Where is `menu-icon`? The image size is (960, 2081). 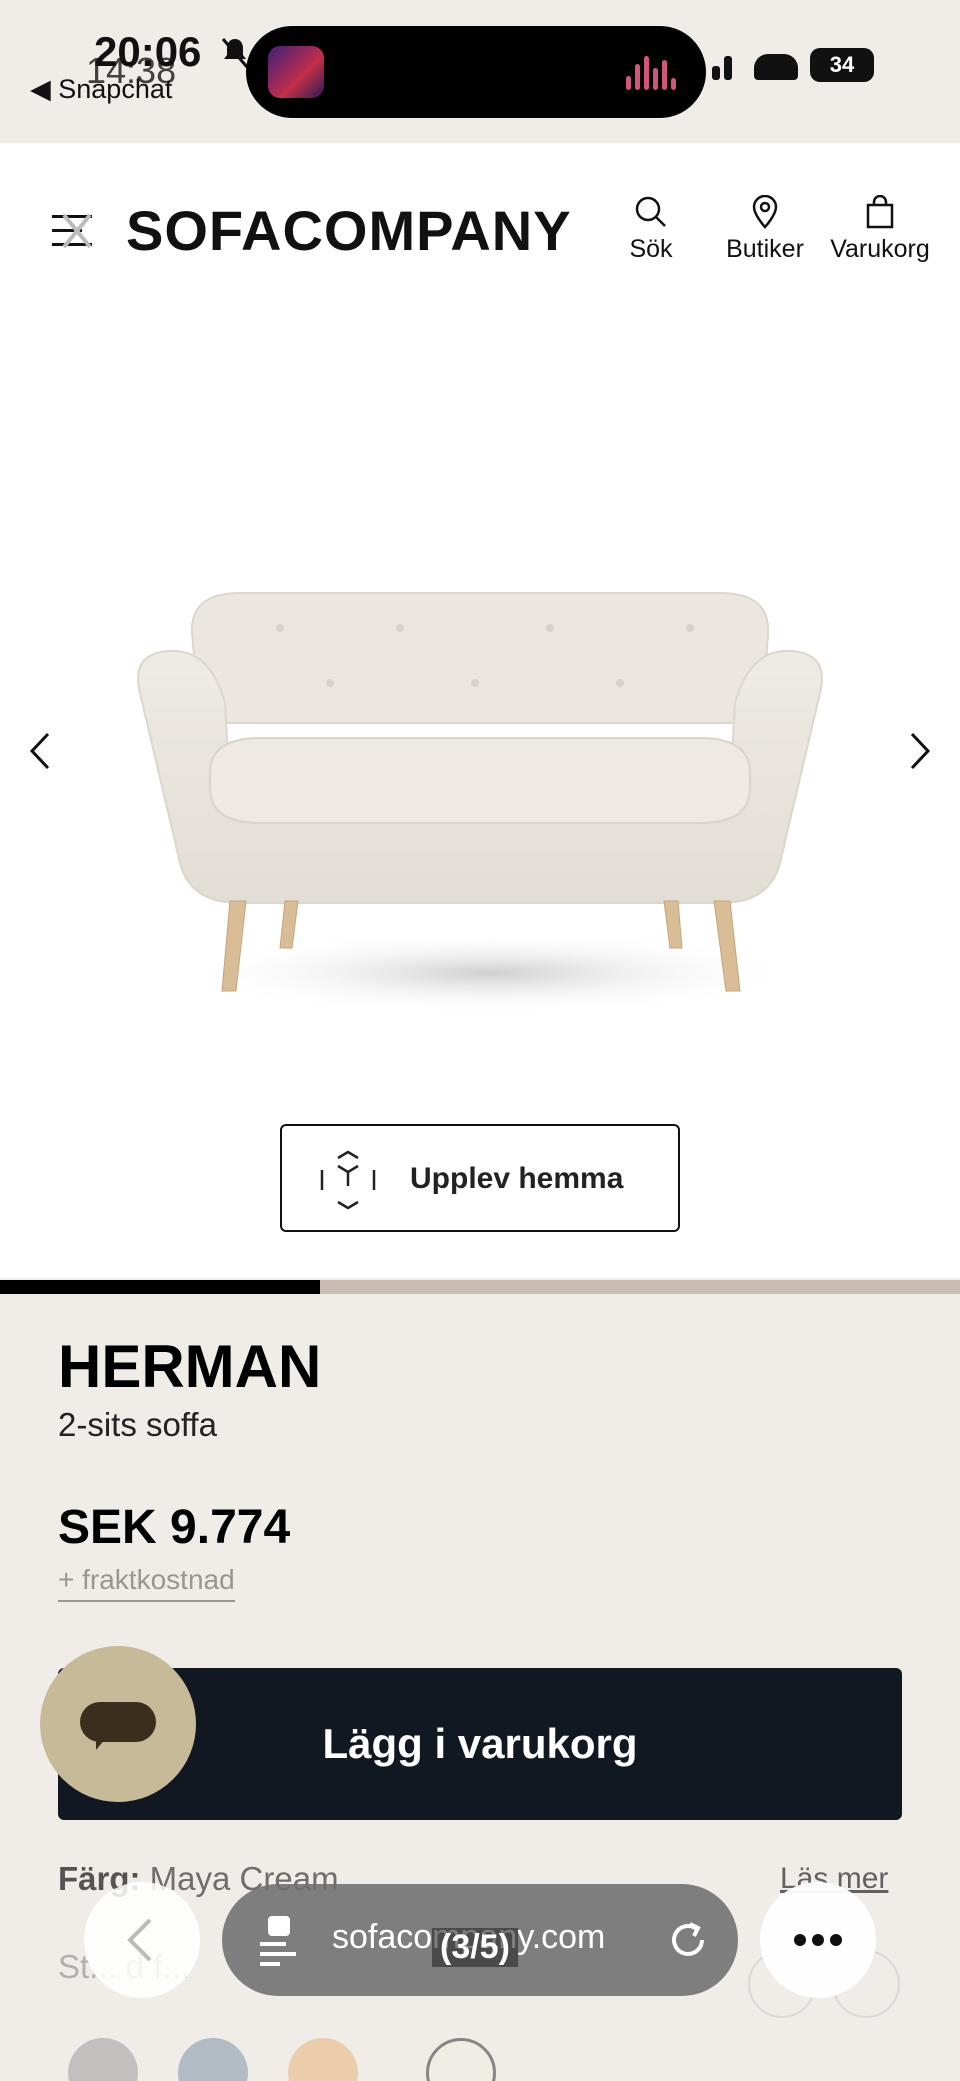
menu-icon is located at coordinates (74, 231).